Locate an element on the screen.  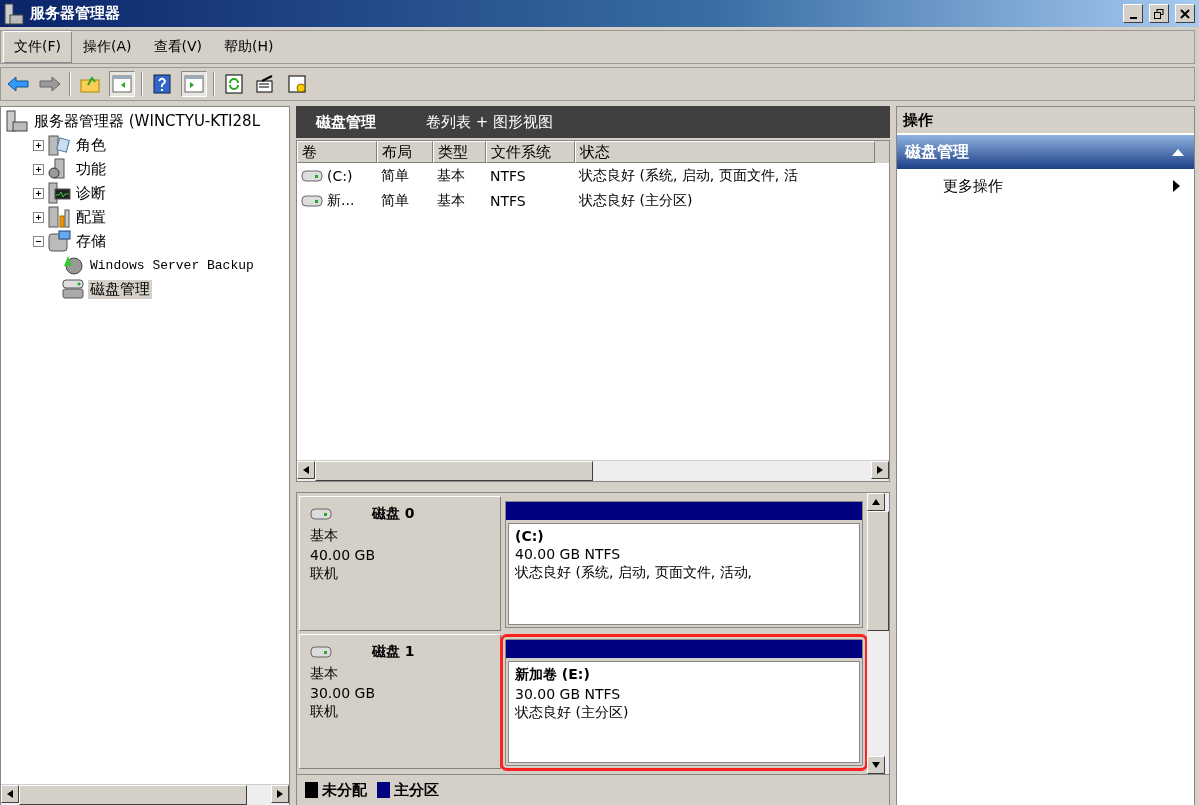
actions-header: 操作 is located at coordinates (1045, 121).